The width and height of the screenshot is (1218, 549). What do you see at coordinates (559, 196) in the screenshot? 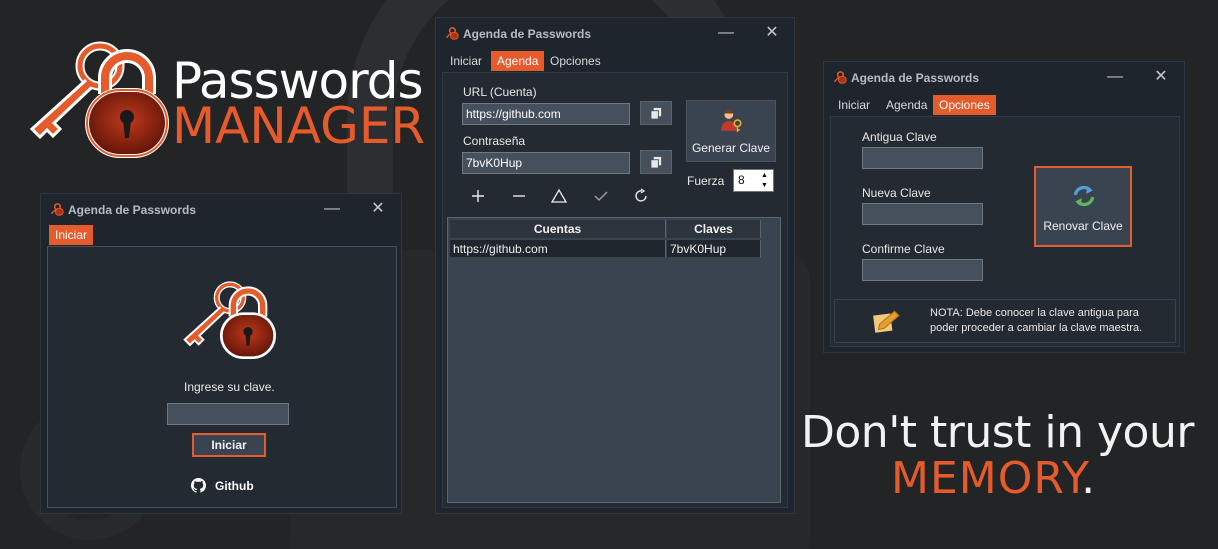
I see `triangle-icon` at bounding box center [559, 196].